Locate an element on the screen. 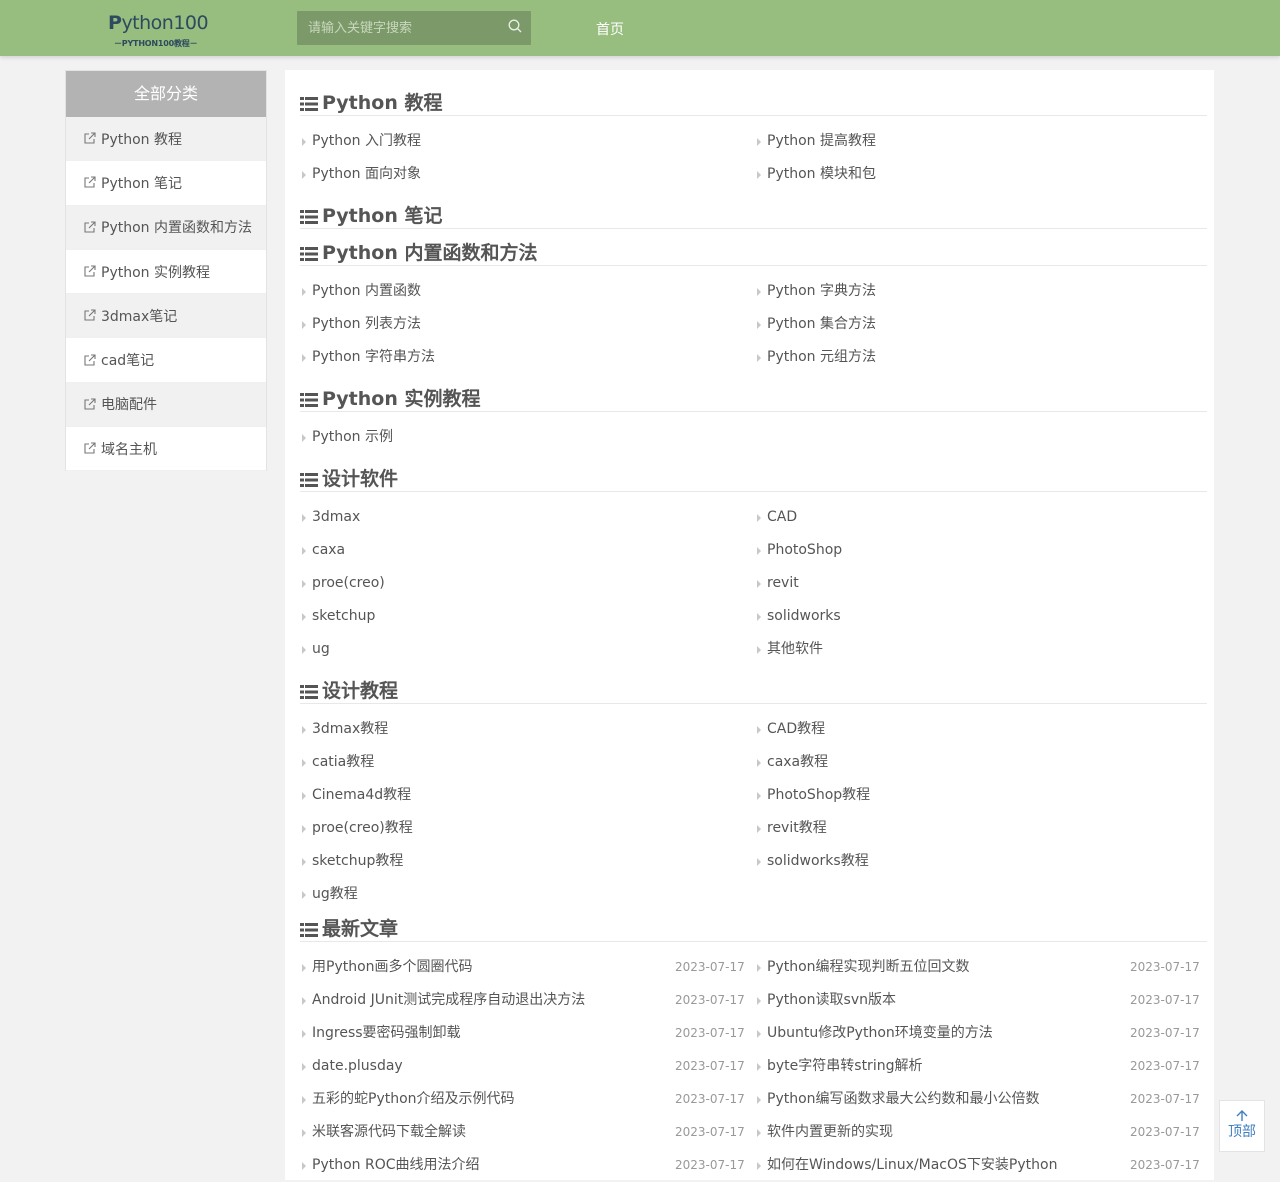 This screenshot has height=1182, width=1280. article-link: byte字符串转string解析 is located at coordinates (838, 1066).